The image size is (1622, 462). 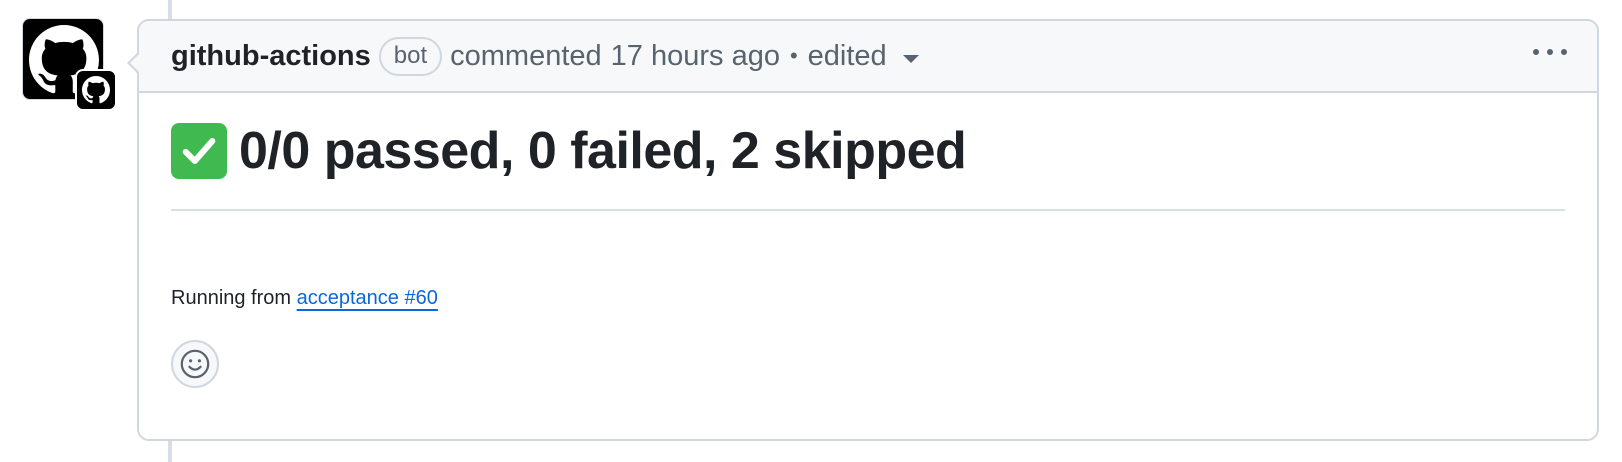 What do you see at coordinates (695, 56) in the screenshot?
I see `comment-timestamp: 17 hours ago` at bounding box center [695, 56].